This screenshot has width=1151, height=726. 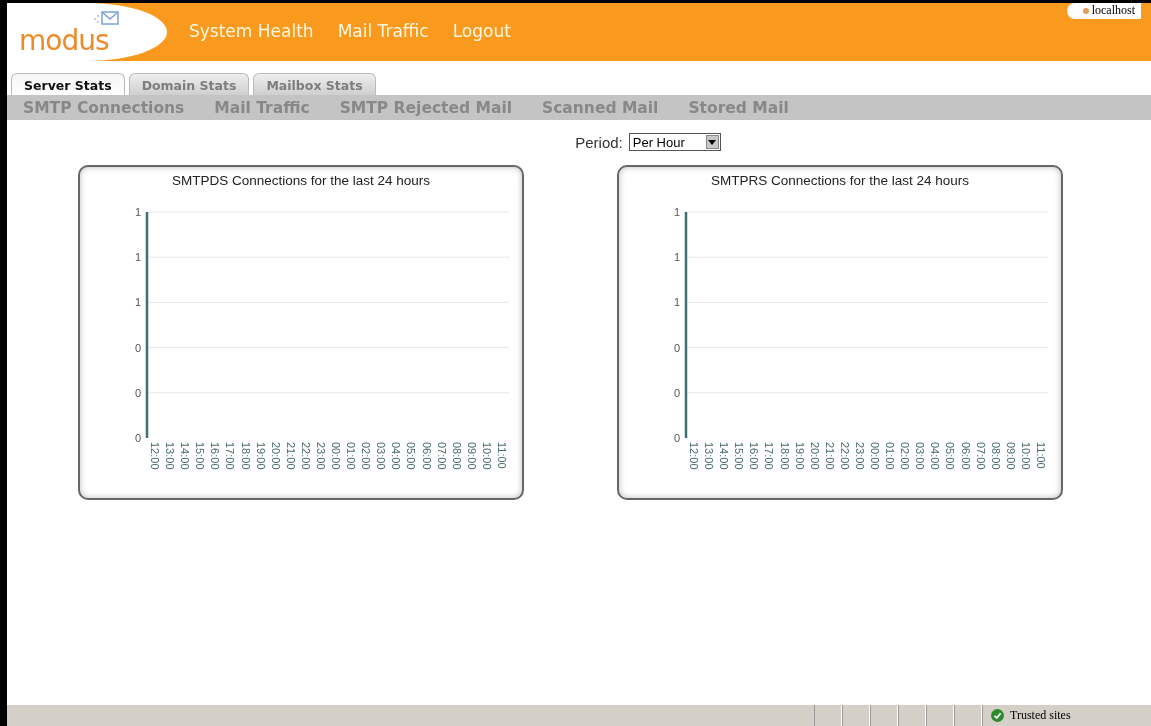 I want to click on chart-title: SMTPDS Connections for the last 24 hours, so click(x=301, y=180).